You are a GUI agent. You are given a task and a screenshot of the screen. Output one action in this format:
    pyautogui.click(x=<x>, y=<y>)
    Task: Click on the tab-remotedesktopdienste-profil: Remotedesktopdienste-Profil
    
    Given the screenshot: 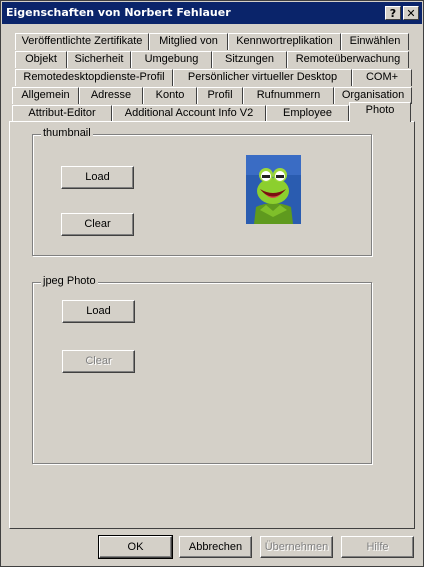 What is the action you would take?
    pyautogui.click(x=94, y=77)
    